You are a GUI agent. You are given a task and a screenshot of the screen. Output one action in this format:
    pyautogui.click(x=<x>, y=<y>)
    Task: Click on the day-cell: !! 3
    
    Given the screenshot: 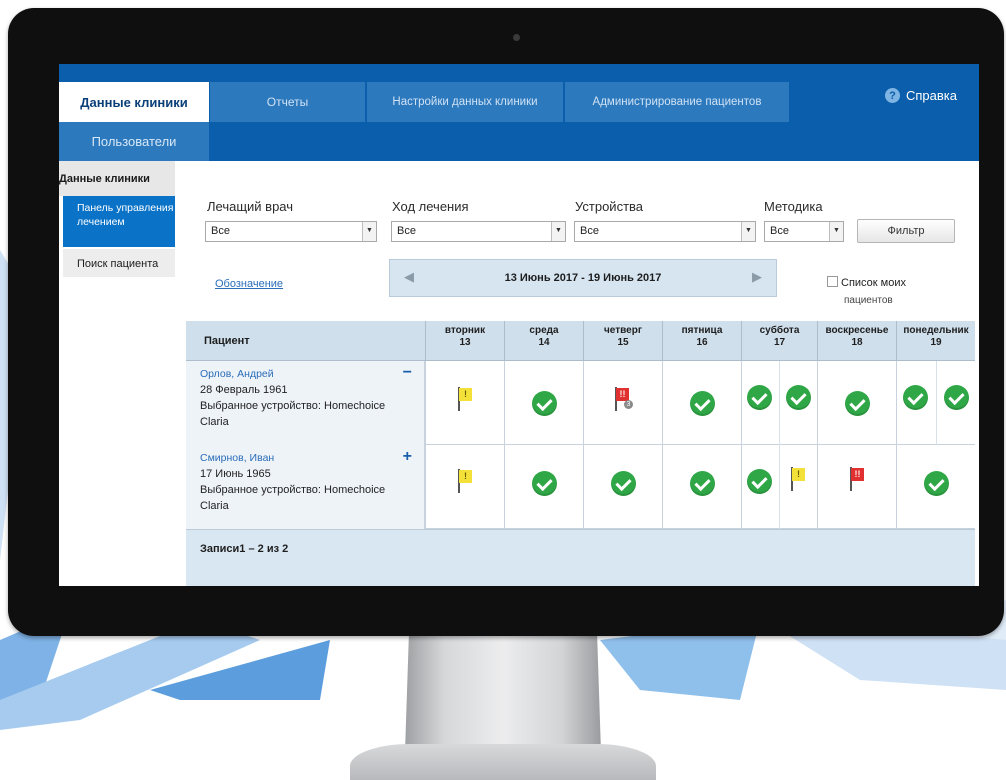 What is the action you would take?
    pyautogui.click(x=622, y=403)
    